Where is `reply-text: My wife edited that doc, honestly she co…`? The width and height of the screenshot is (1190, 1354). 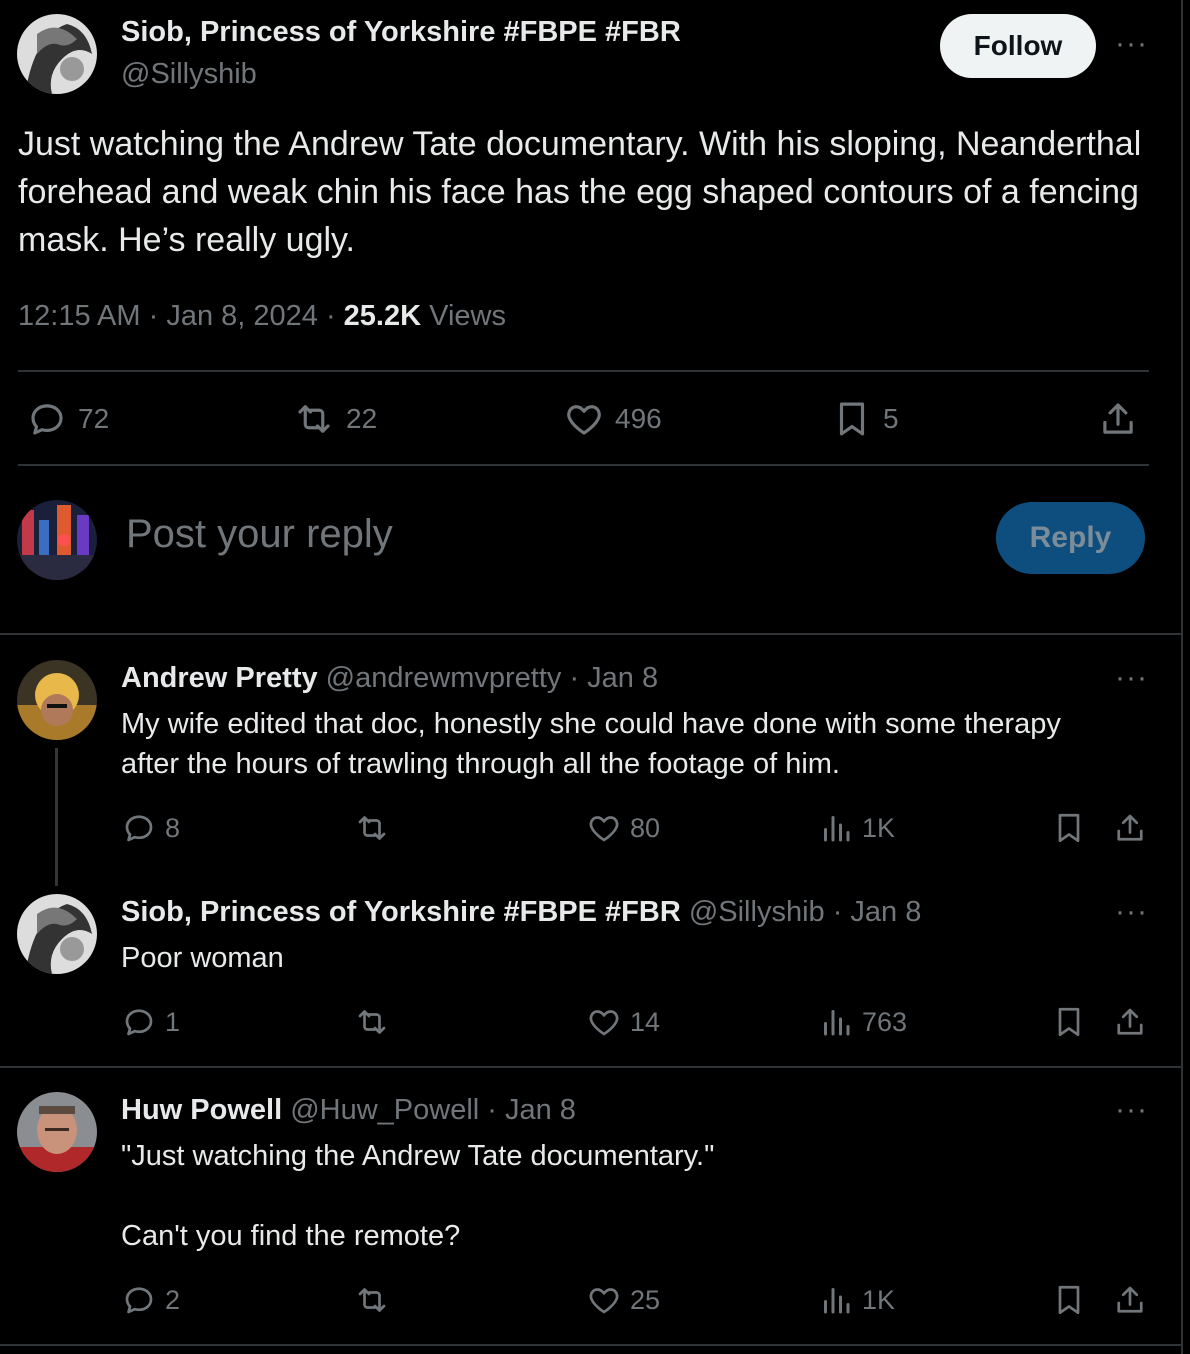
reply-text: My wife edited that doc, honestly she co… is located at coordinates (591, 744).